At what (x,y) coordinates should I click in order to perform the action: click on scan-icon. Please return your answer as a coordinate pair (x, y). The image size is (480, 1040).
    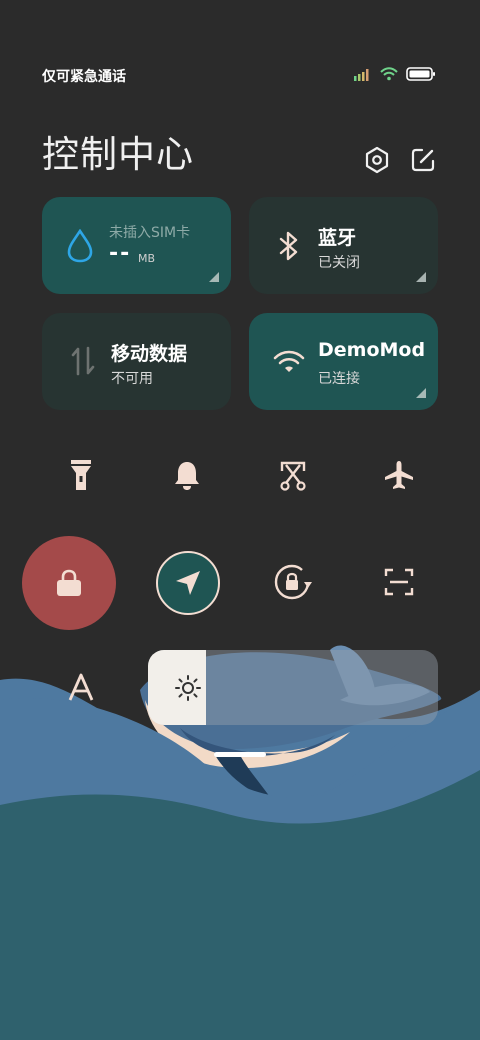
    Looking at the image, I should click on (399, 582).